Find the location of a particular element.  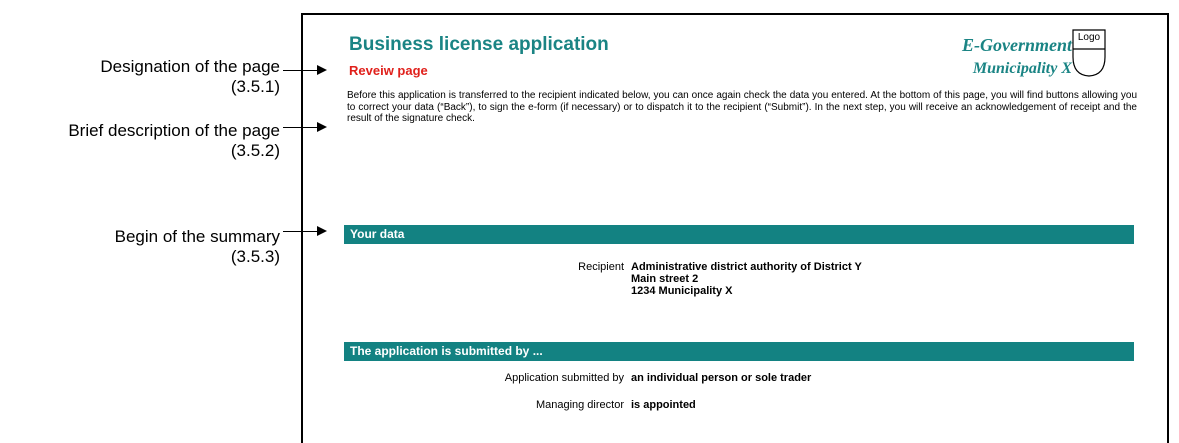

section-header-your-data: Your data is located at coordinates (739, 234).